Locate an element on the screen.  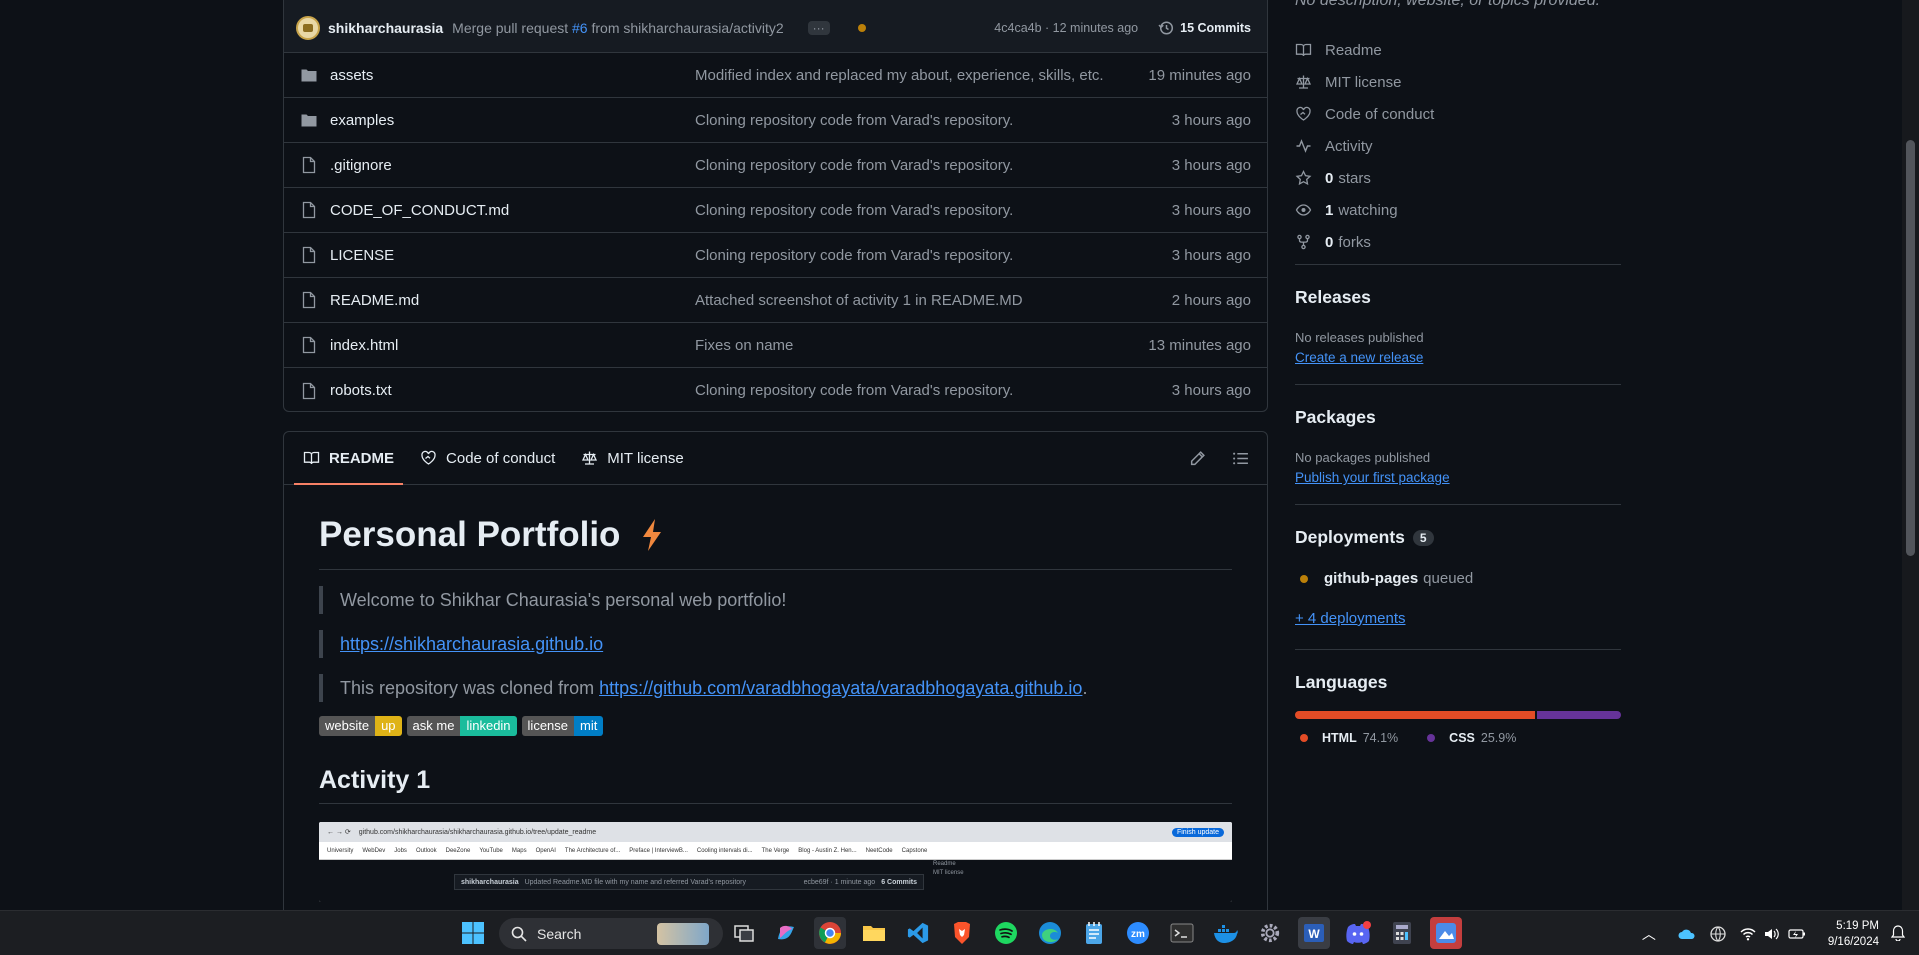
commit-author: shikharchaurasia is located at coordinates (385, 28).